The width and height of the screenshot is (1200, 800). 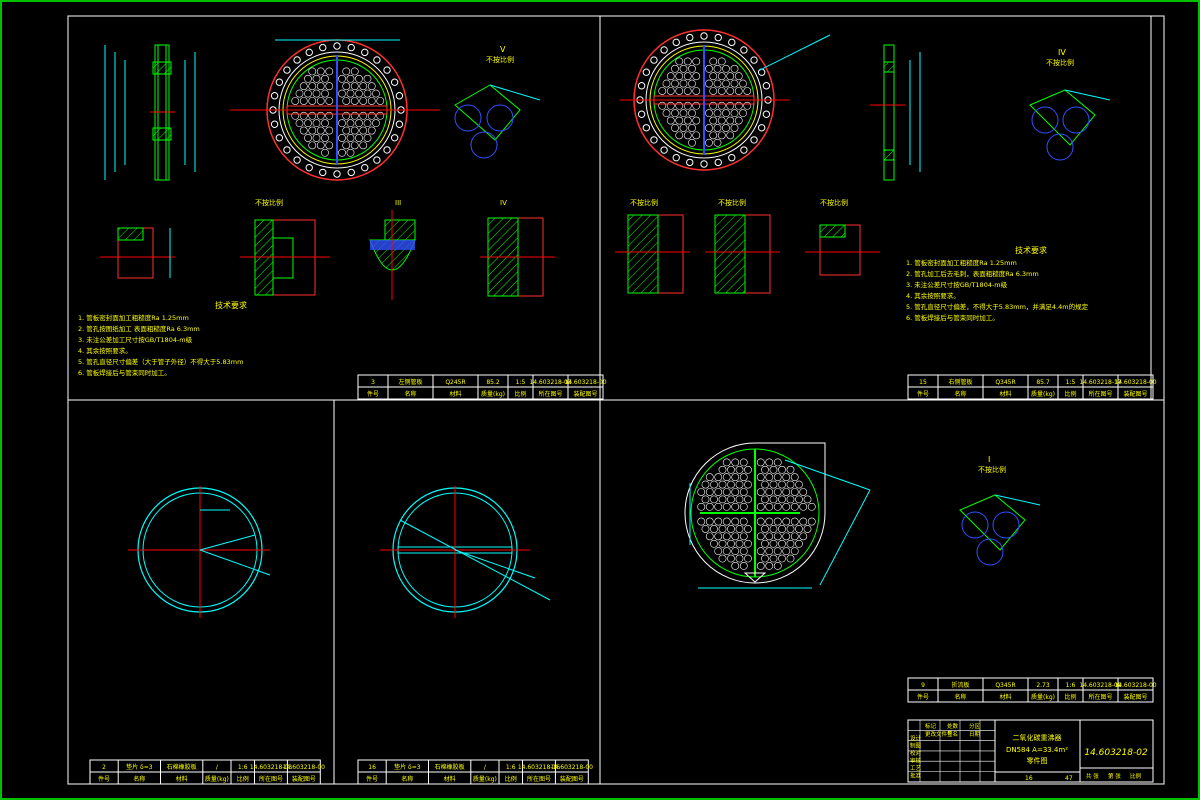 What do you see at coordinates (182, 779) in the screenshot?
I see `table-cell: 材料` at bounding box center [182, 779].